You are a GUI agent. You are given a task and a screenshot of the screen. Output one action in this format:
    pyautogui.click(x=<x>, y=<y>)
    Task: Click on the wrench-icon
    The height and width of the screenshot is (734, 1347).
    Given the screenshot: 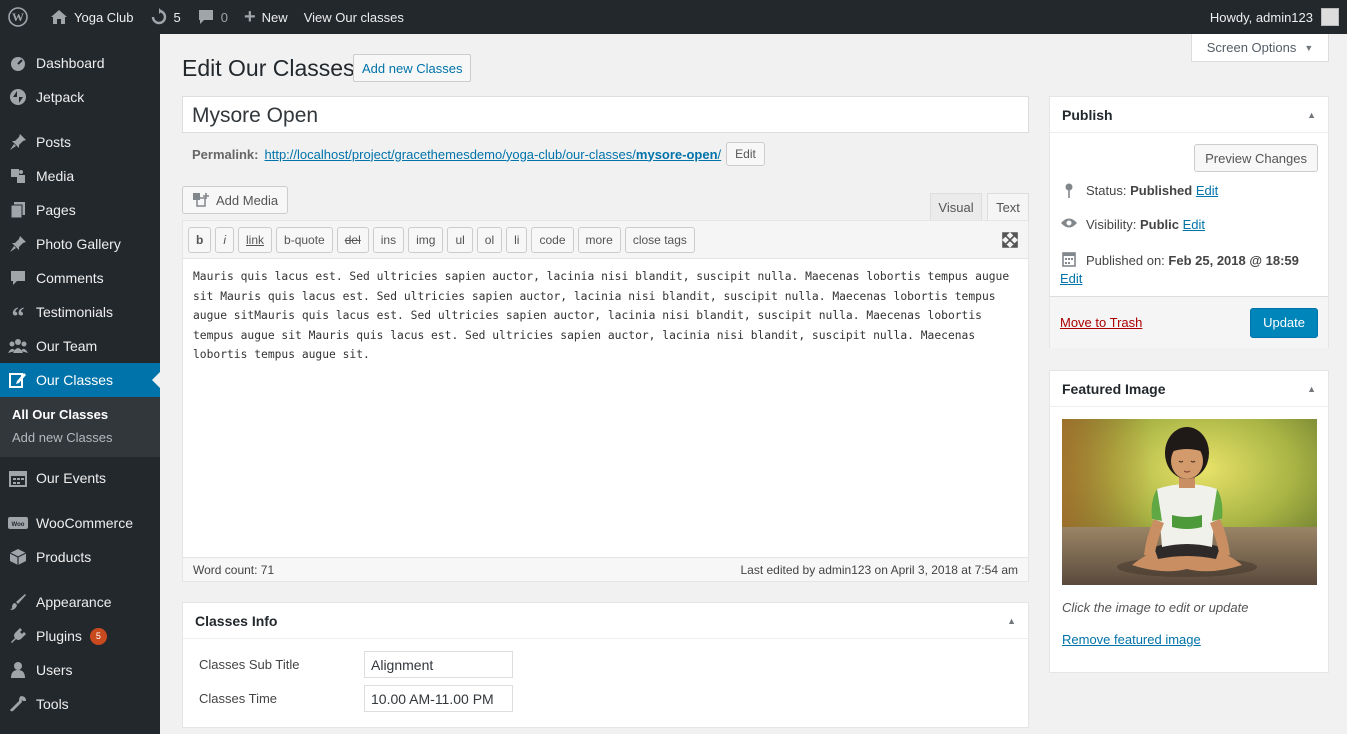 What is the action you would take?
    pyautogui.click(x=18, y=704)
    